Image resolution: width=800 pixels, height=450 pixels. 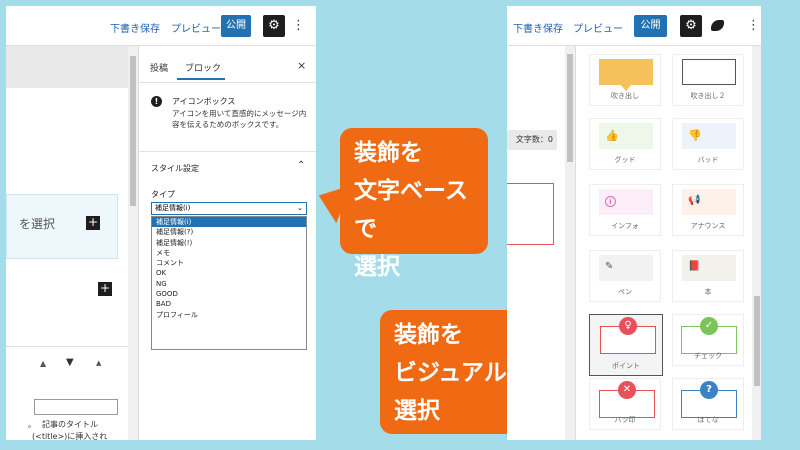 What do you see at coordinates (626, 345) in the screenshot?
I see `style-point: ♀ ポイント` at bounding box center [626, 345].